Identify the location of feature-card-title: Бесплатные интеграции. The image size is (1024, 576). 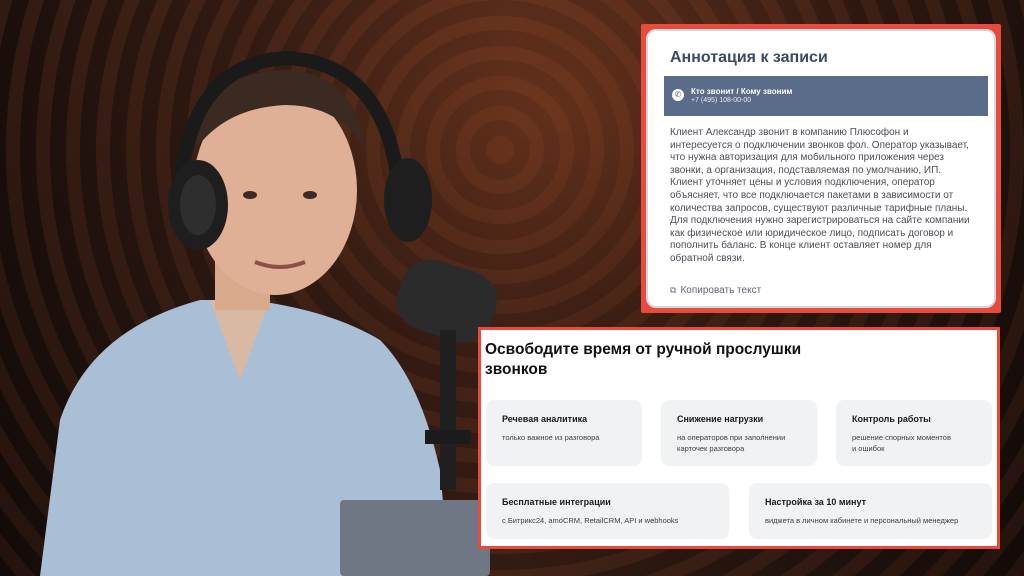
(556, 502).